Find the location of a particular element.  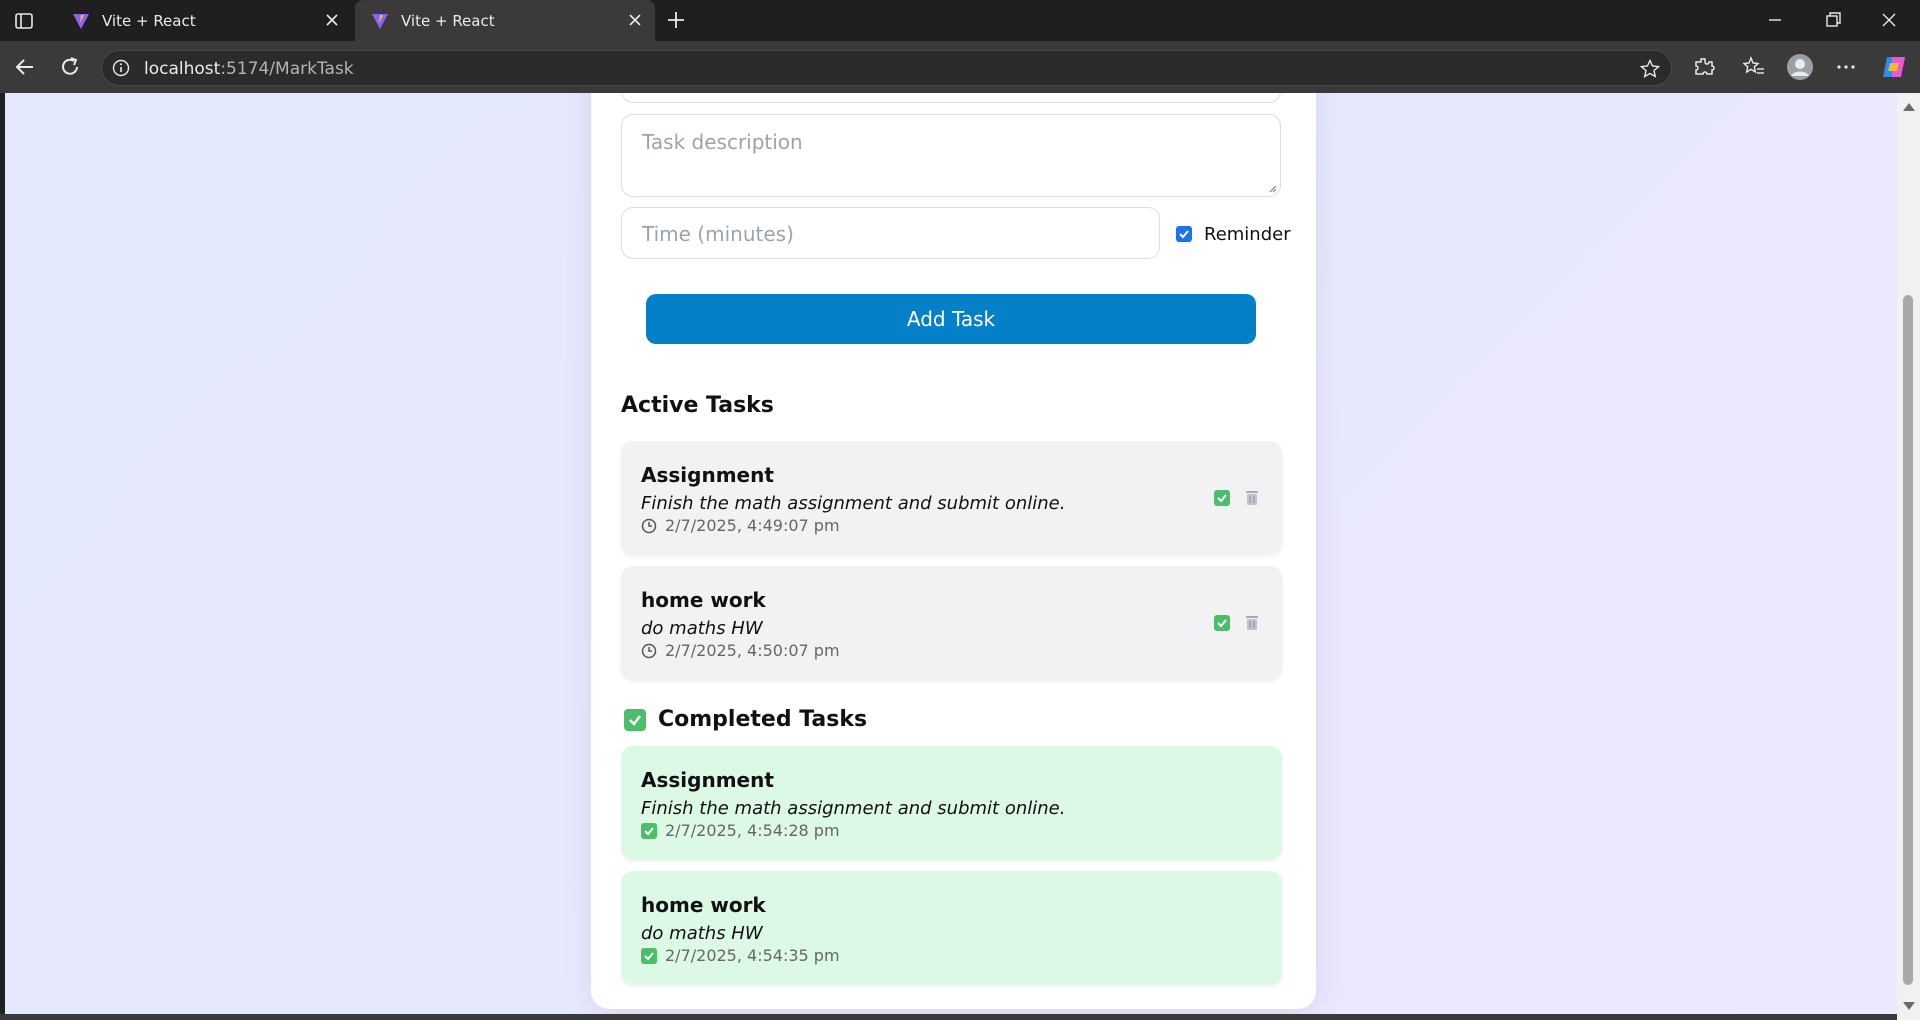

resize-grip-icon is located at coordinates (1272, 188).